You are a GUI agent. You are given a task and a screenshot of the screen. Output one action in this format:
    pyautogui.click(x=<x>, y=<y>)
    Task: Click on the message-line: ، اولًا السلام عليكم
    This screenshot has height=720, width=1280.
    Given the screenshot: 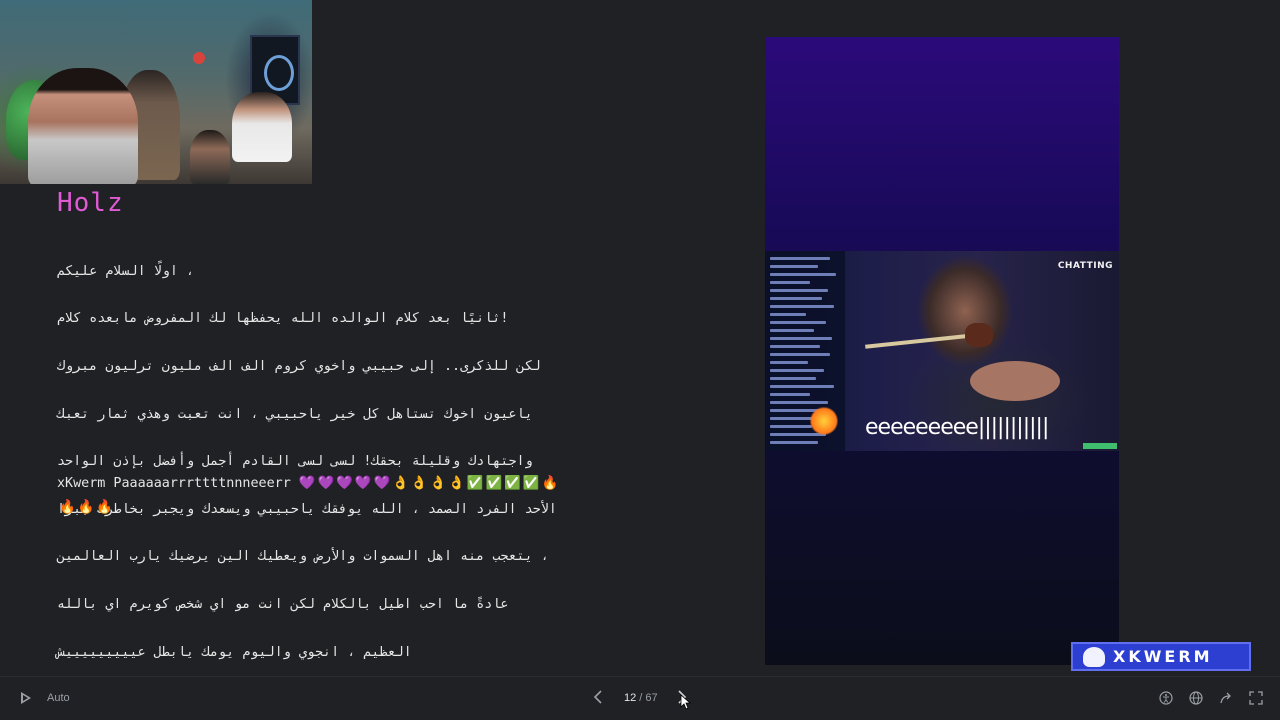 What is the action you would take?
    pyautogui.click(x=126, y=271)
    